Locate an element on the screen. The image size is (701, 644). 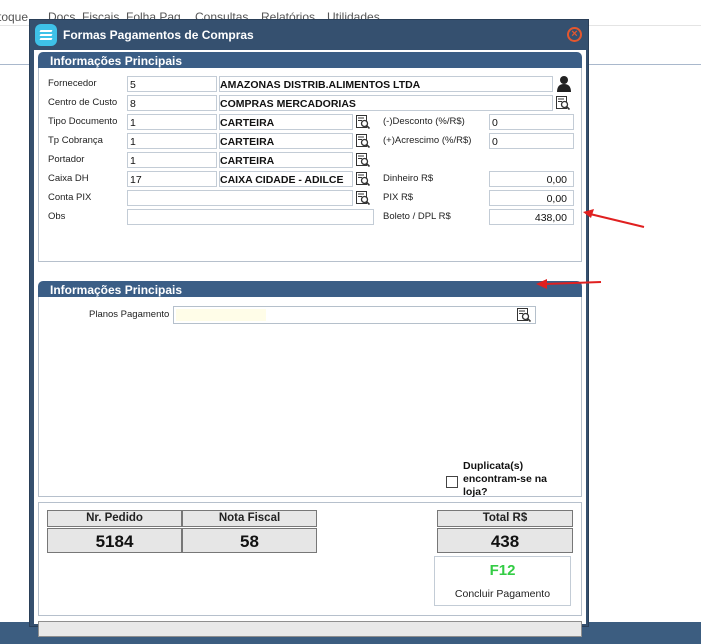
boleto-field: 438,00 is located at coordinates (531, 217).